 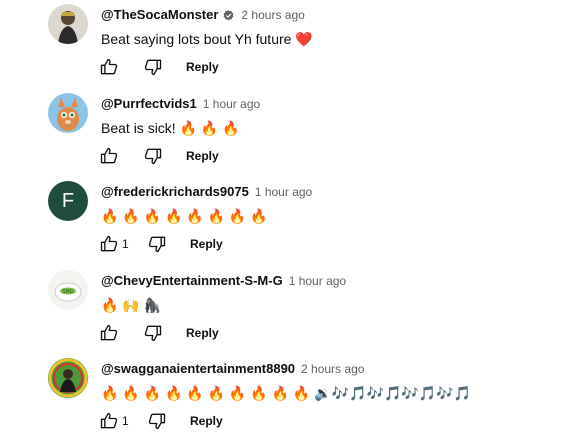 What do you see at coordinates (175, 192) in the screenshot?
I see `comment-author: @frederickrichards9075` at bounding box center [175, 192].